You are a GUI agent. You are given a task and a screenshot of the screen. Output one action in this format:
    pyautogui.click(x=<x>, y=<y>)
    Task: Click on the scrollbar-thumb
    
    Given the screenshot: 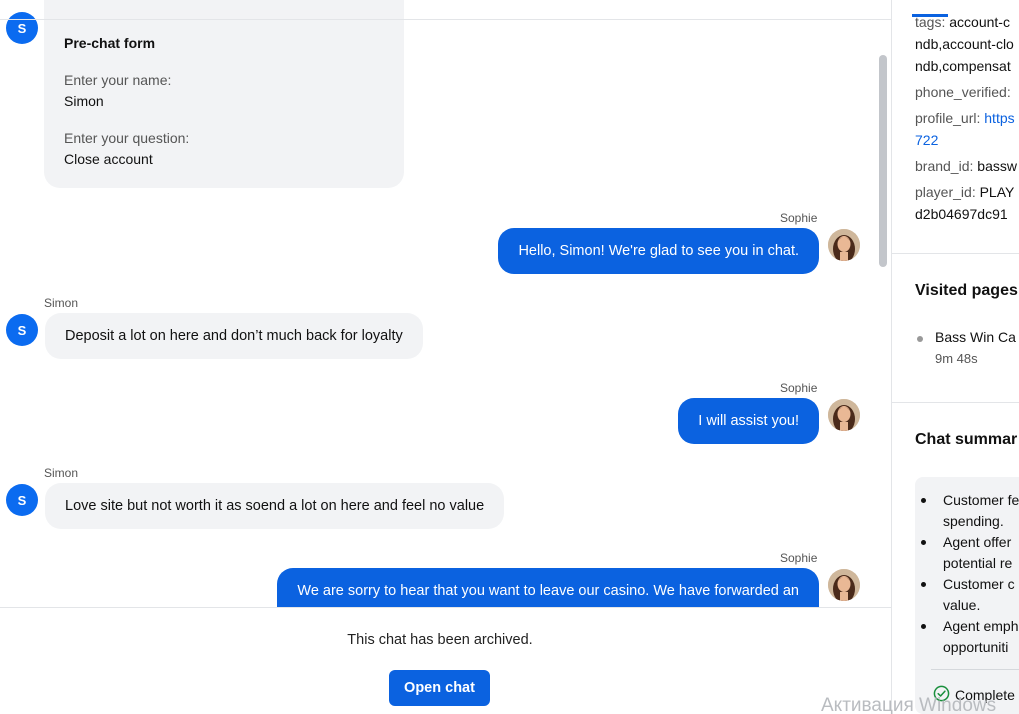 What is the action you would take?
    pyautogui.click(x=883, y=161)
    